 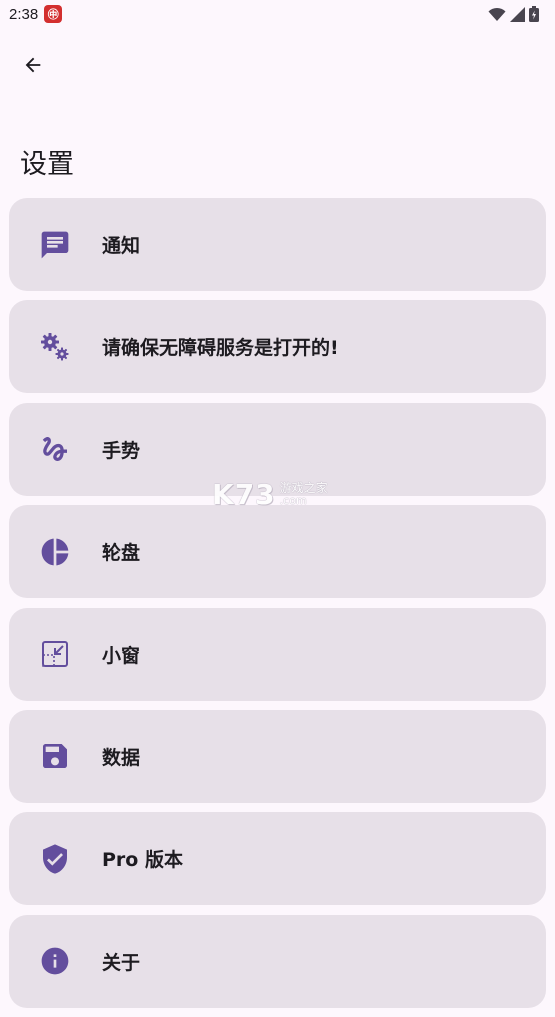 What do you see at coordinates (244, 494) in the screenshot?
I see `watermark-logo: K73` at bounding box center [244, 494].